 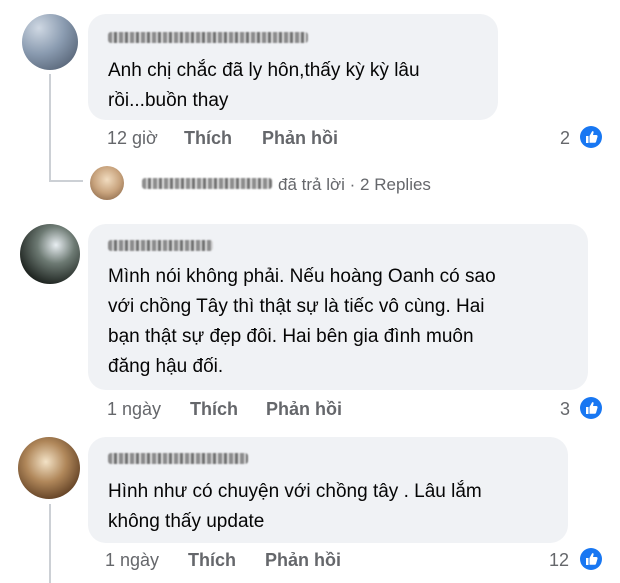 I want to click on comment-text-line: rồi...buồn thay, so click(x=168, y=100).